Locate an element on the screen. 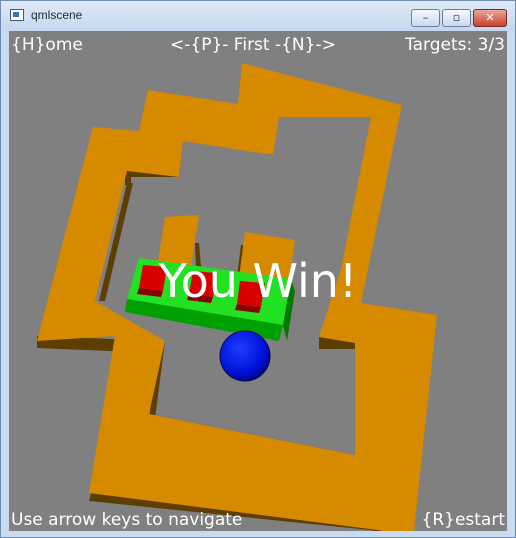 The width and height of the screenshot is (516, 538). maximize-icon: ▫ is located at coordinates (456, 17).